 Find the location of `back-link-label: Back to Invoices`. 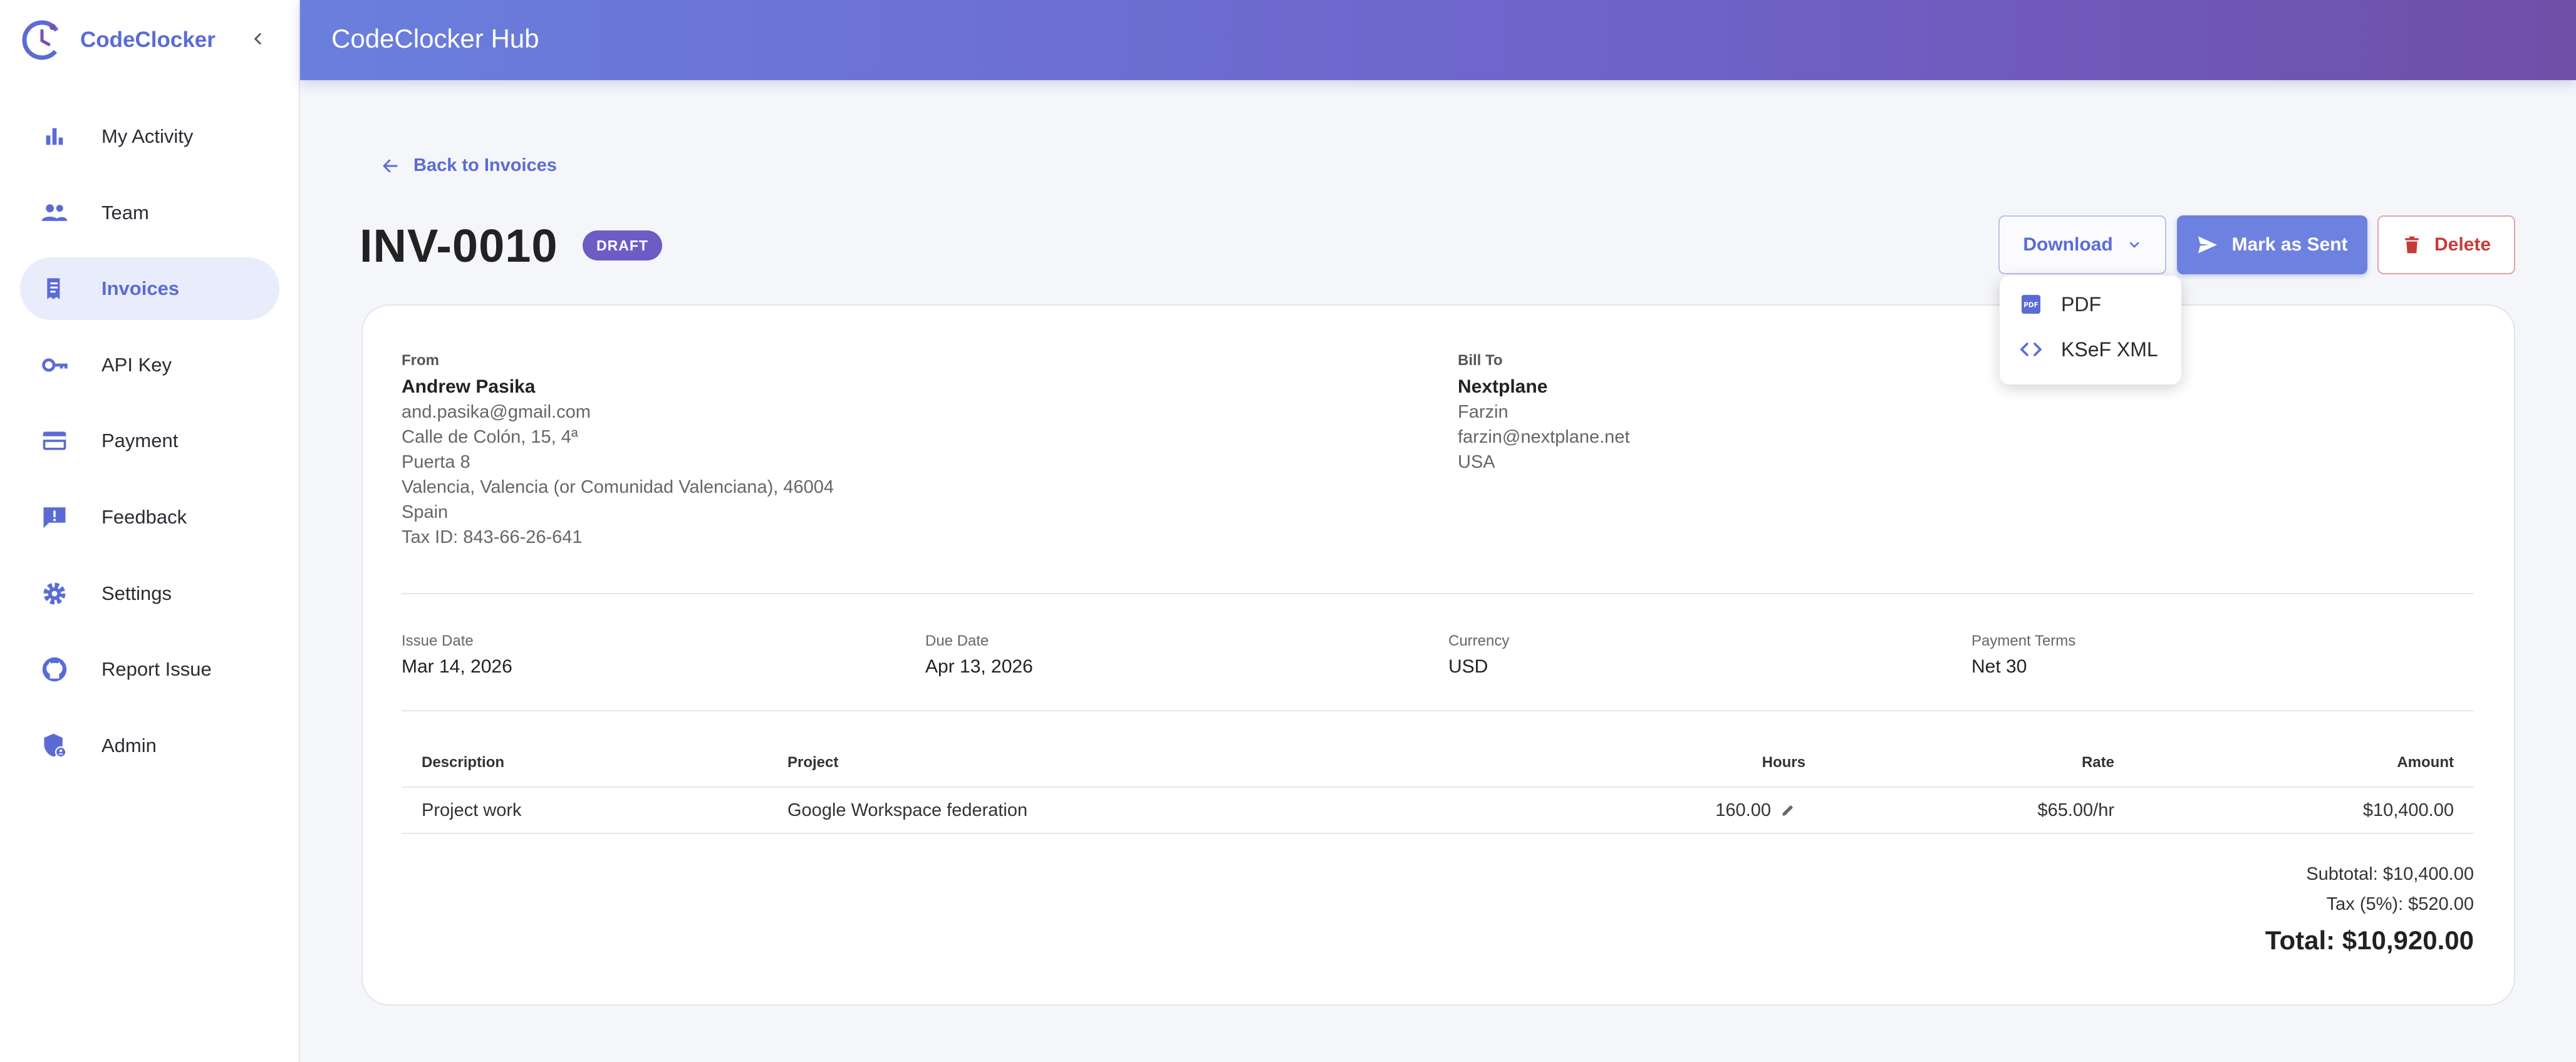

back-link-label: Back to Invoices is located at coordinates (485, 165).